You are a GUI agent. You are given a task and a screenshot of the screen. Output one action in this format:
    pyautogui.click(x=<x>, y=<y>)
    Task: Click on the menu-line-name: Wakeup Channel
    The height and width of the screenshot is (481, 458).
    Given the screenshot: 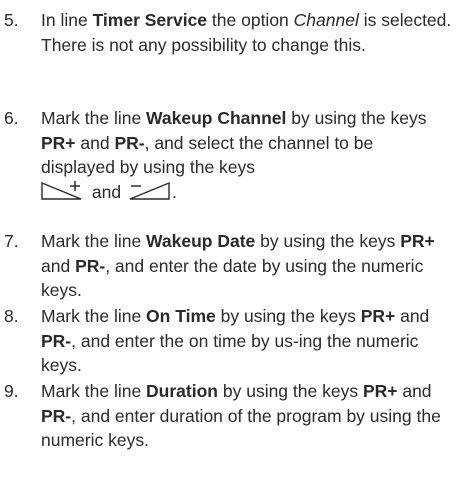 What is the action you would take?
    pyautogui.click(x=216, y=118)
    